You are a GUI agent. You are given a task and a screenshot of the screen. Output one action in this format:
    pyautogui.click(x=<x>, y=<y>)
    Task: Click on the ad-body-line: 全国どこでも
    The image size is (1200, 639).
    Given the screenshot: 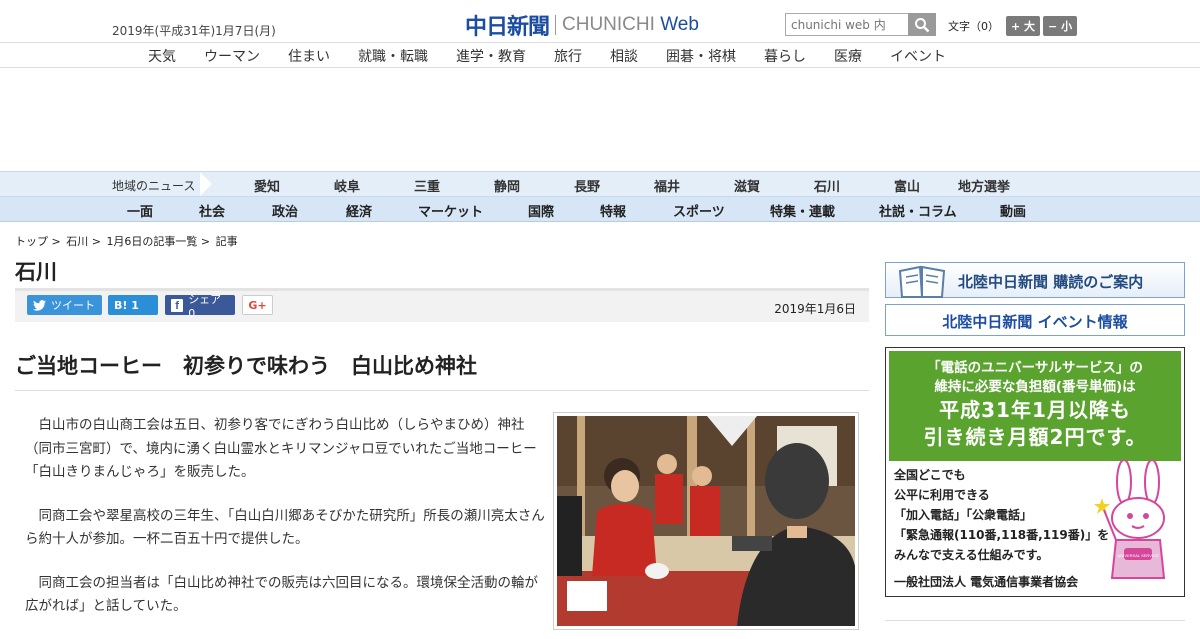 What is the action you would take?
    pyautogui.click(x=930, y=475)
    